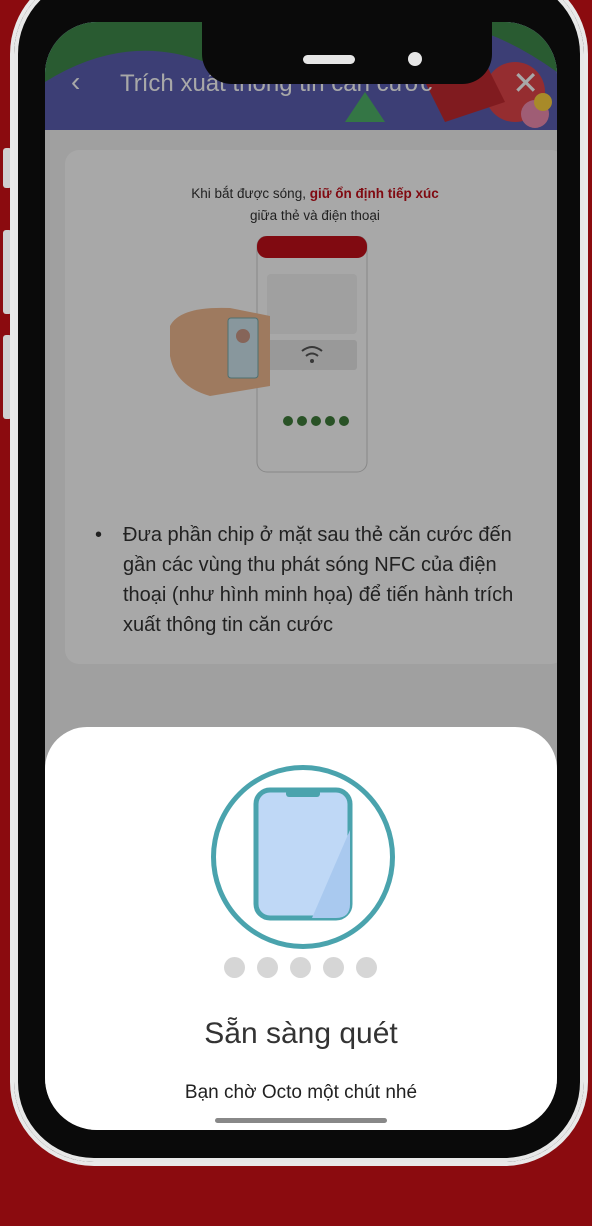 The width and height of the screenshot is (592, 1226). What do you see at coordinates (303, 854) in the screenshot?
I see `phone-icon` at bounding box center [303, 854].